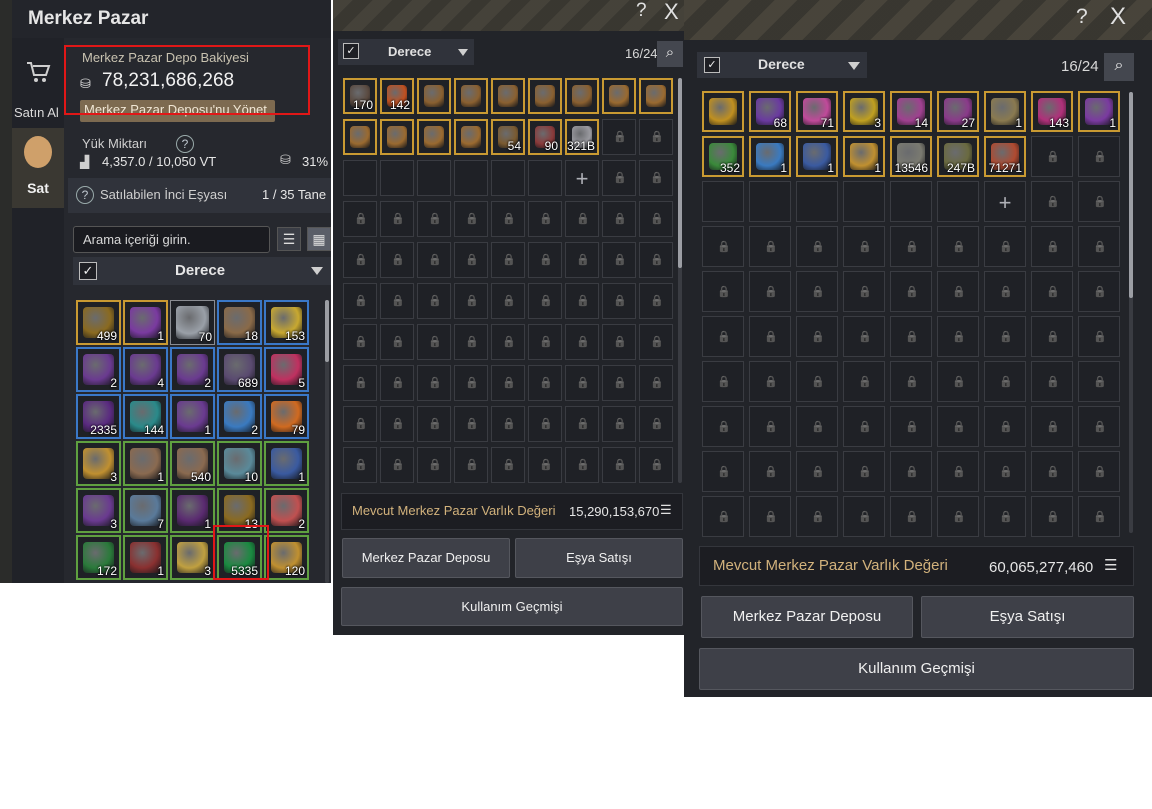 Image resolution: width=1152 pixels, height=809 pixels. I want to click on item-slot: 18, so click(239, 322).